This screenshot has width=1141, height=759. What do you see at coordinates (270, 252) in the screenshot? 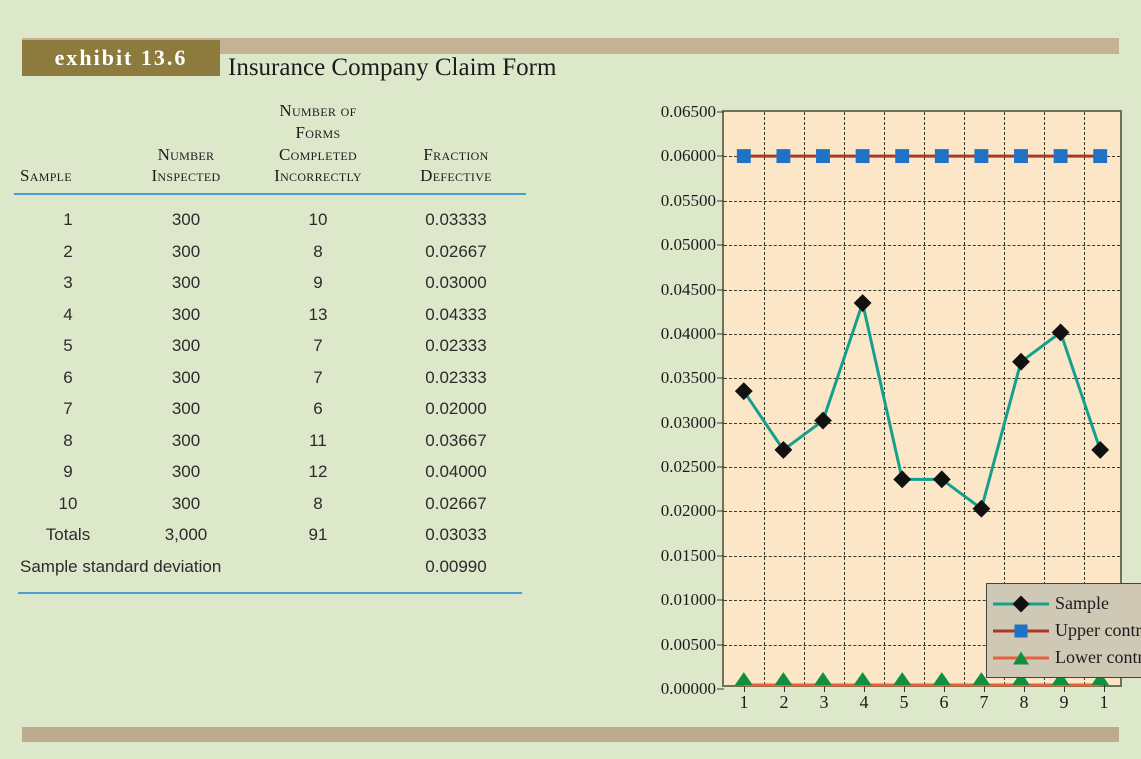
I see `table-row: 2 300 8 0.02667` at bounding box center [270, 252].